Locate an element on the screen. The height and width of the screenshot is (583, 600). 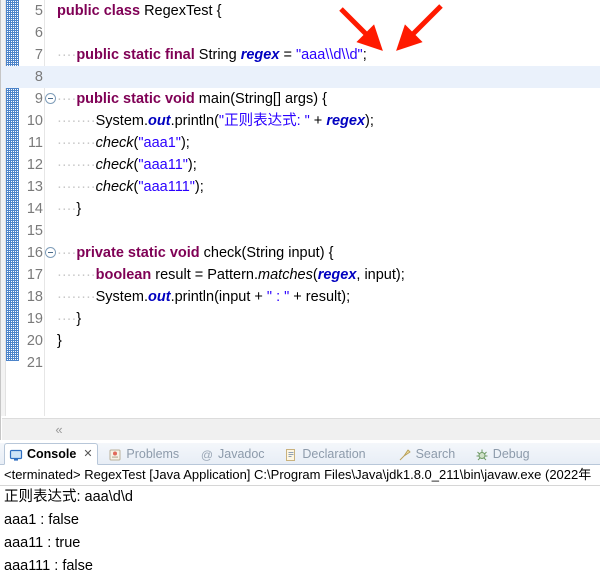
editor-horizontal-scrollbar: « is located at coordinates (301, 429).